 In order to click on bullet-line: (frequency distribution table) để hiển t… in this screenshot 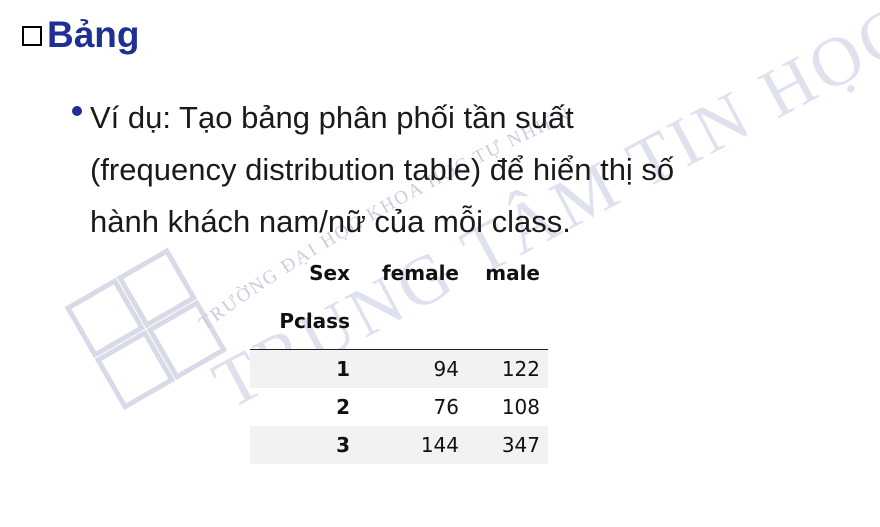, I will do `click(382, 169)`.